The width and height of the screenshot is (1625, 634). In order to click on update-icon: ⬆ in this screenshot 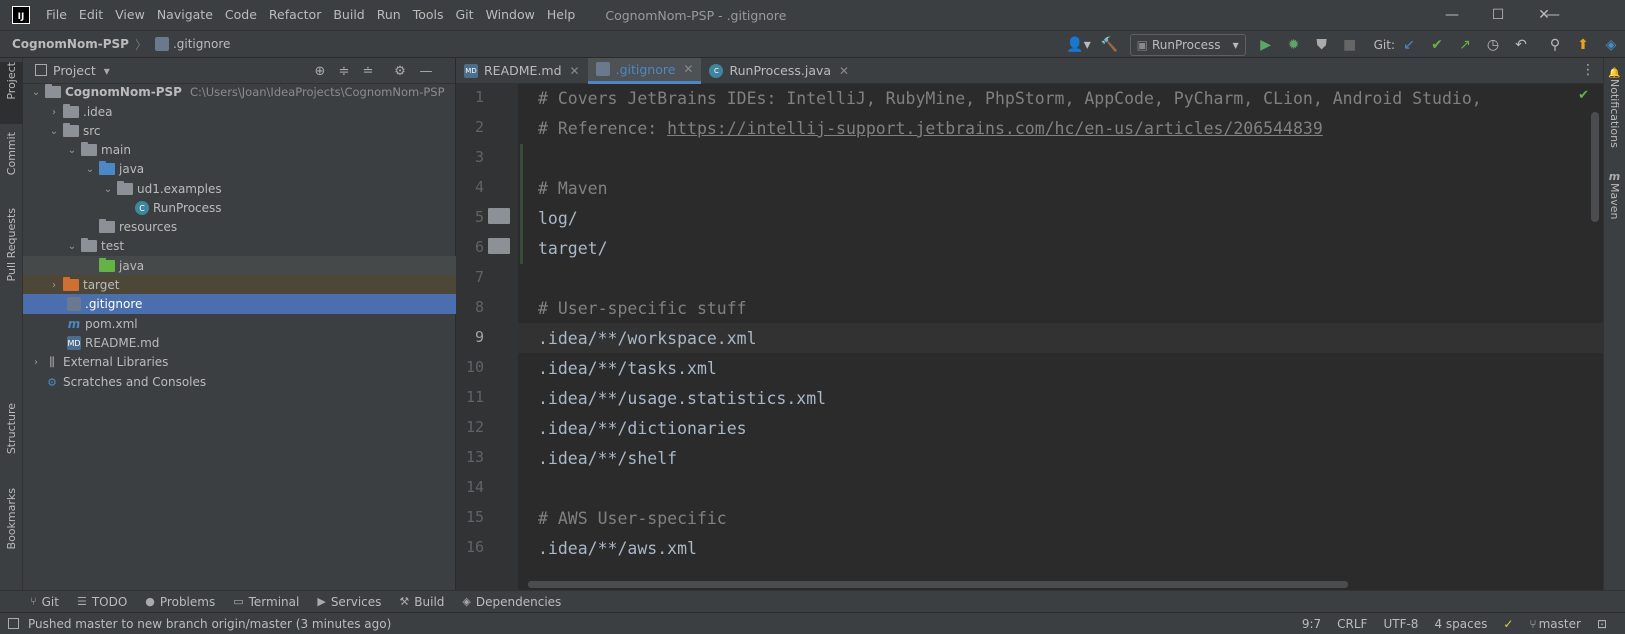, I will do `click(1583, 45)`.